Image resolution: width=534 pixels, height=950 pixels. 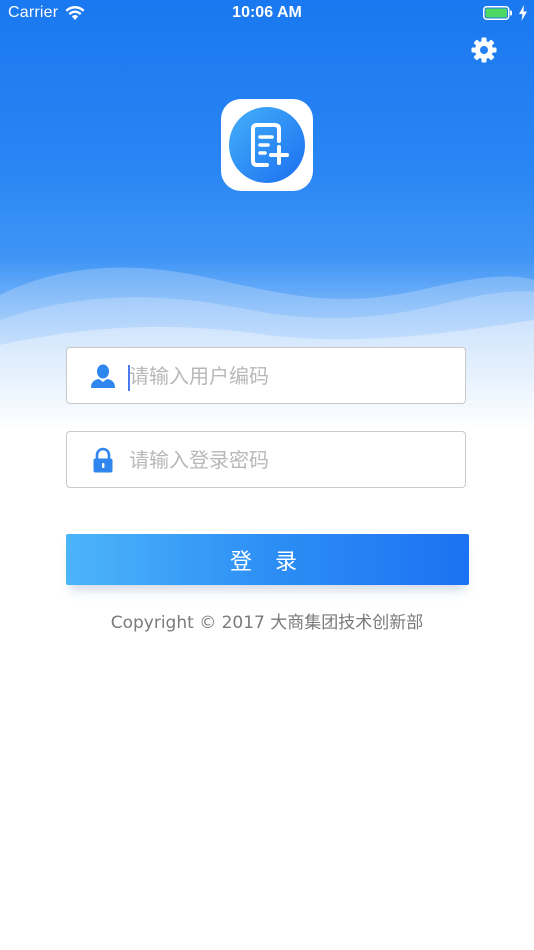 I want to click on app-logo, so click(x=267, y=145).